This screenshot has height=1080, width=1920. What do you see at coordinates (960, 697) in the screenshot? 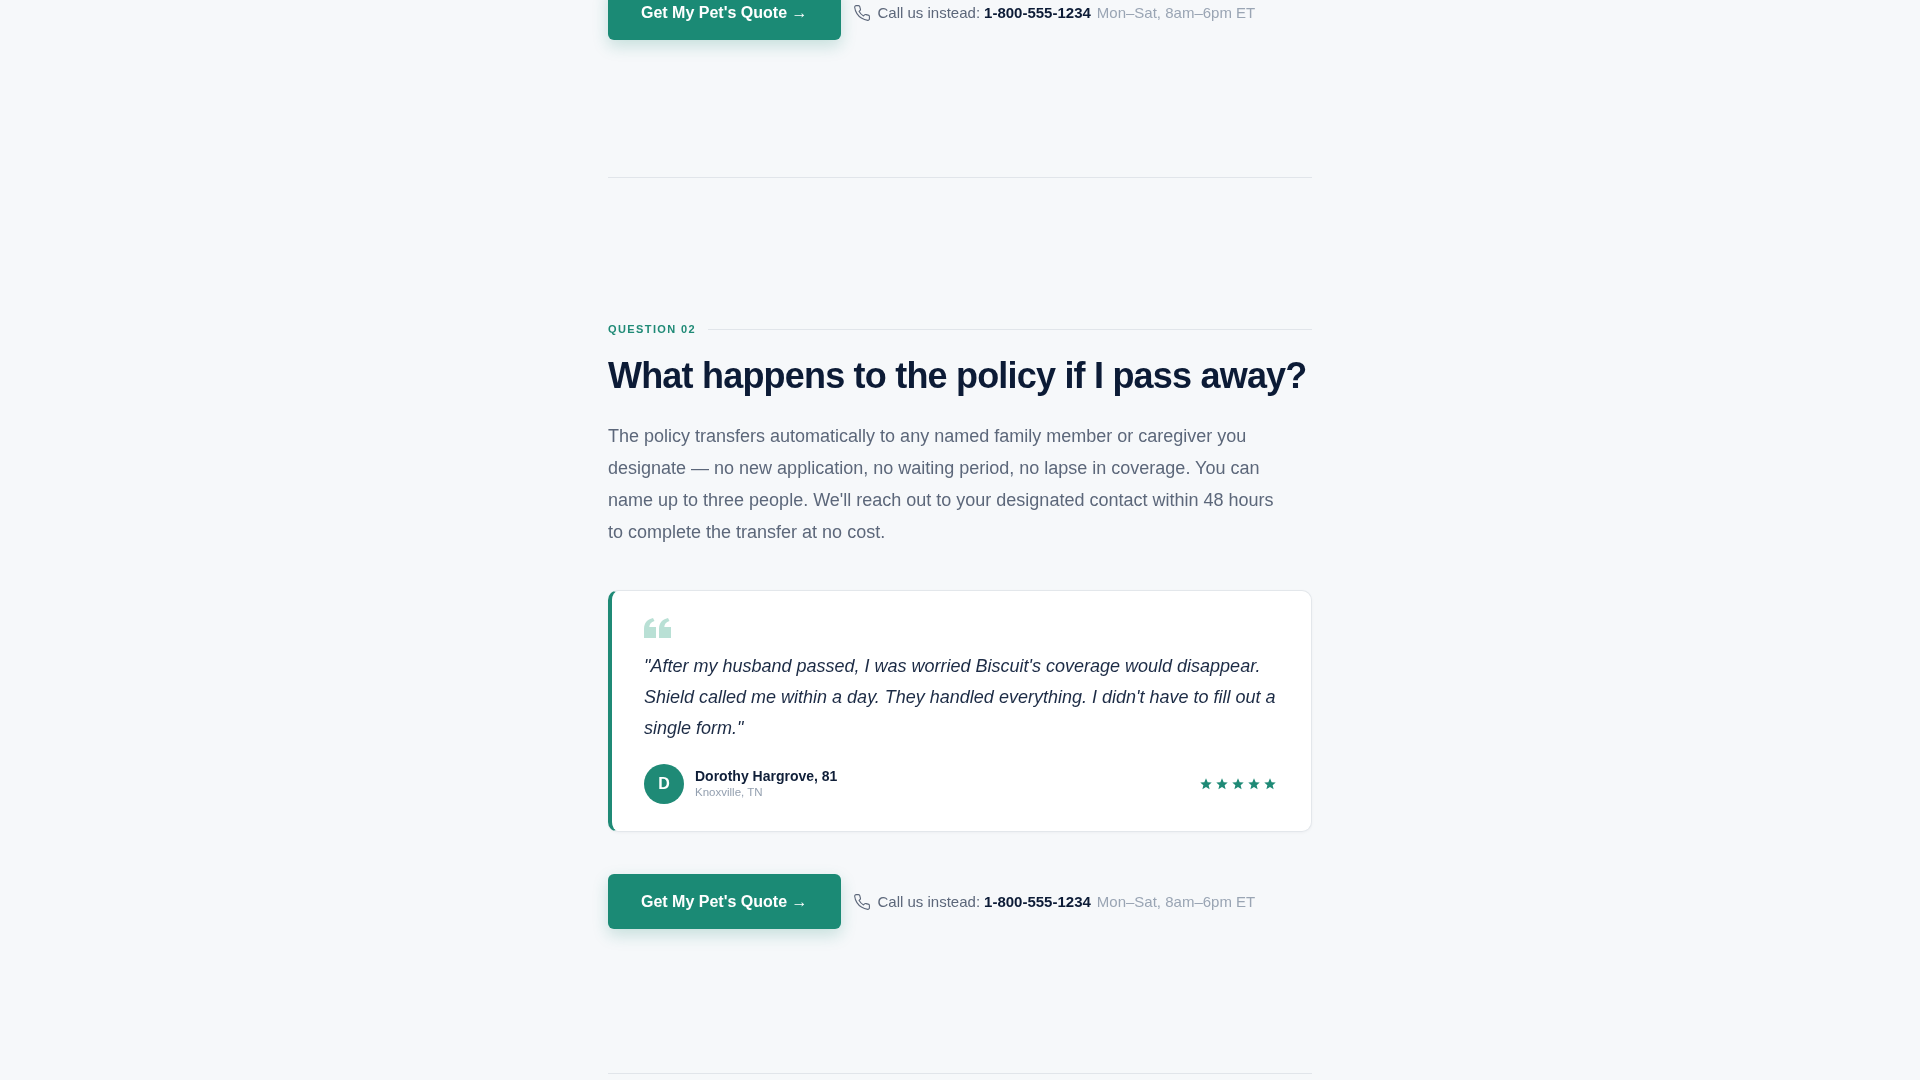
I see `testimonial-quote: "After my husband passed, I was worried Biscuit's coverage would disappear. Shield called me within a day. They handled everything. I didn't have to fill out a single form."` at bounding box center [960, 697].